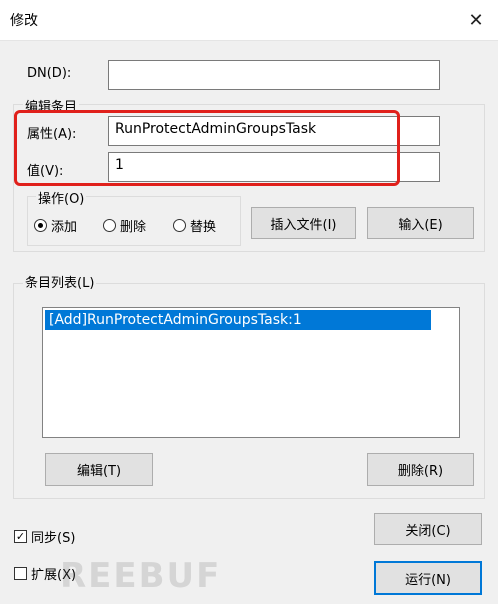 The image size is (498, 604). I want to click on sync-checkbox: ✓ 同步(S), so click(44, 536).